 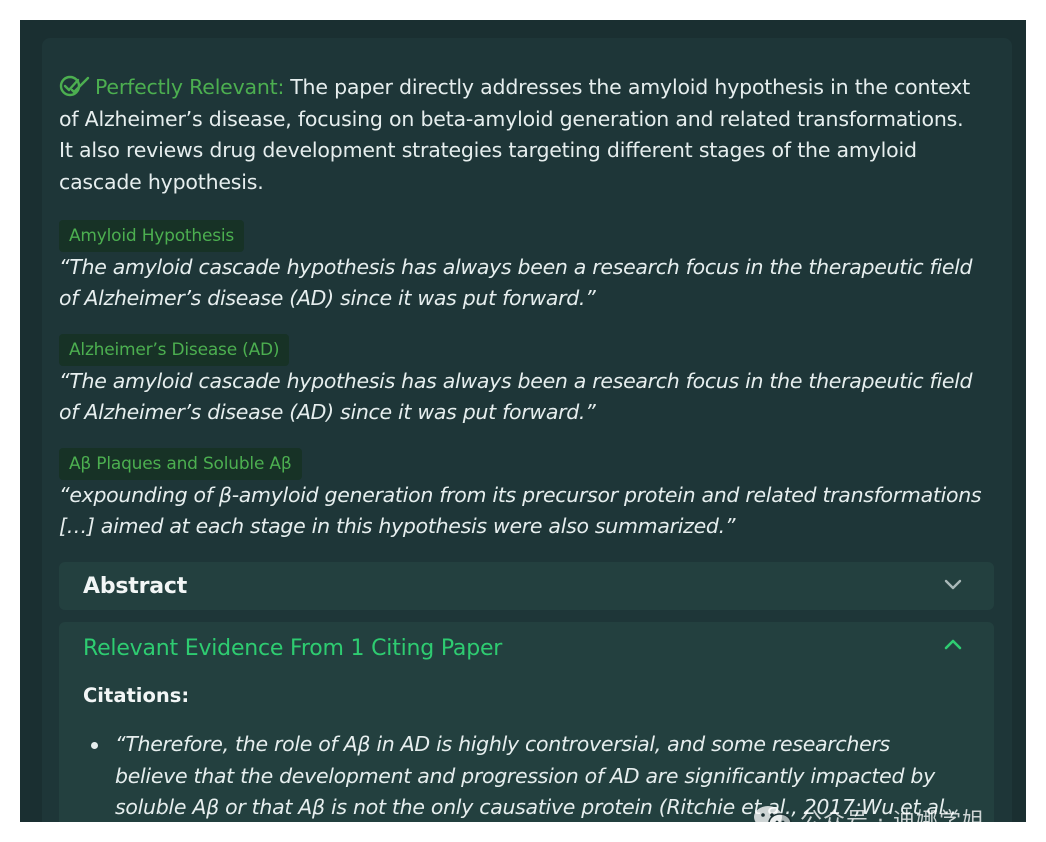 I want to click on evidence-tag: Aβ Plaques and Soluble Aβ, so click(x=180, y=464).